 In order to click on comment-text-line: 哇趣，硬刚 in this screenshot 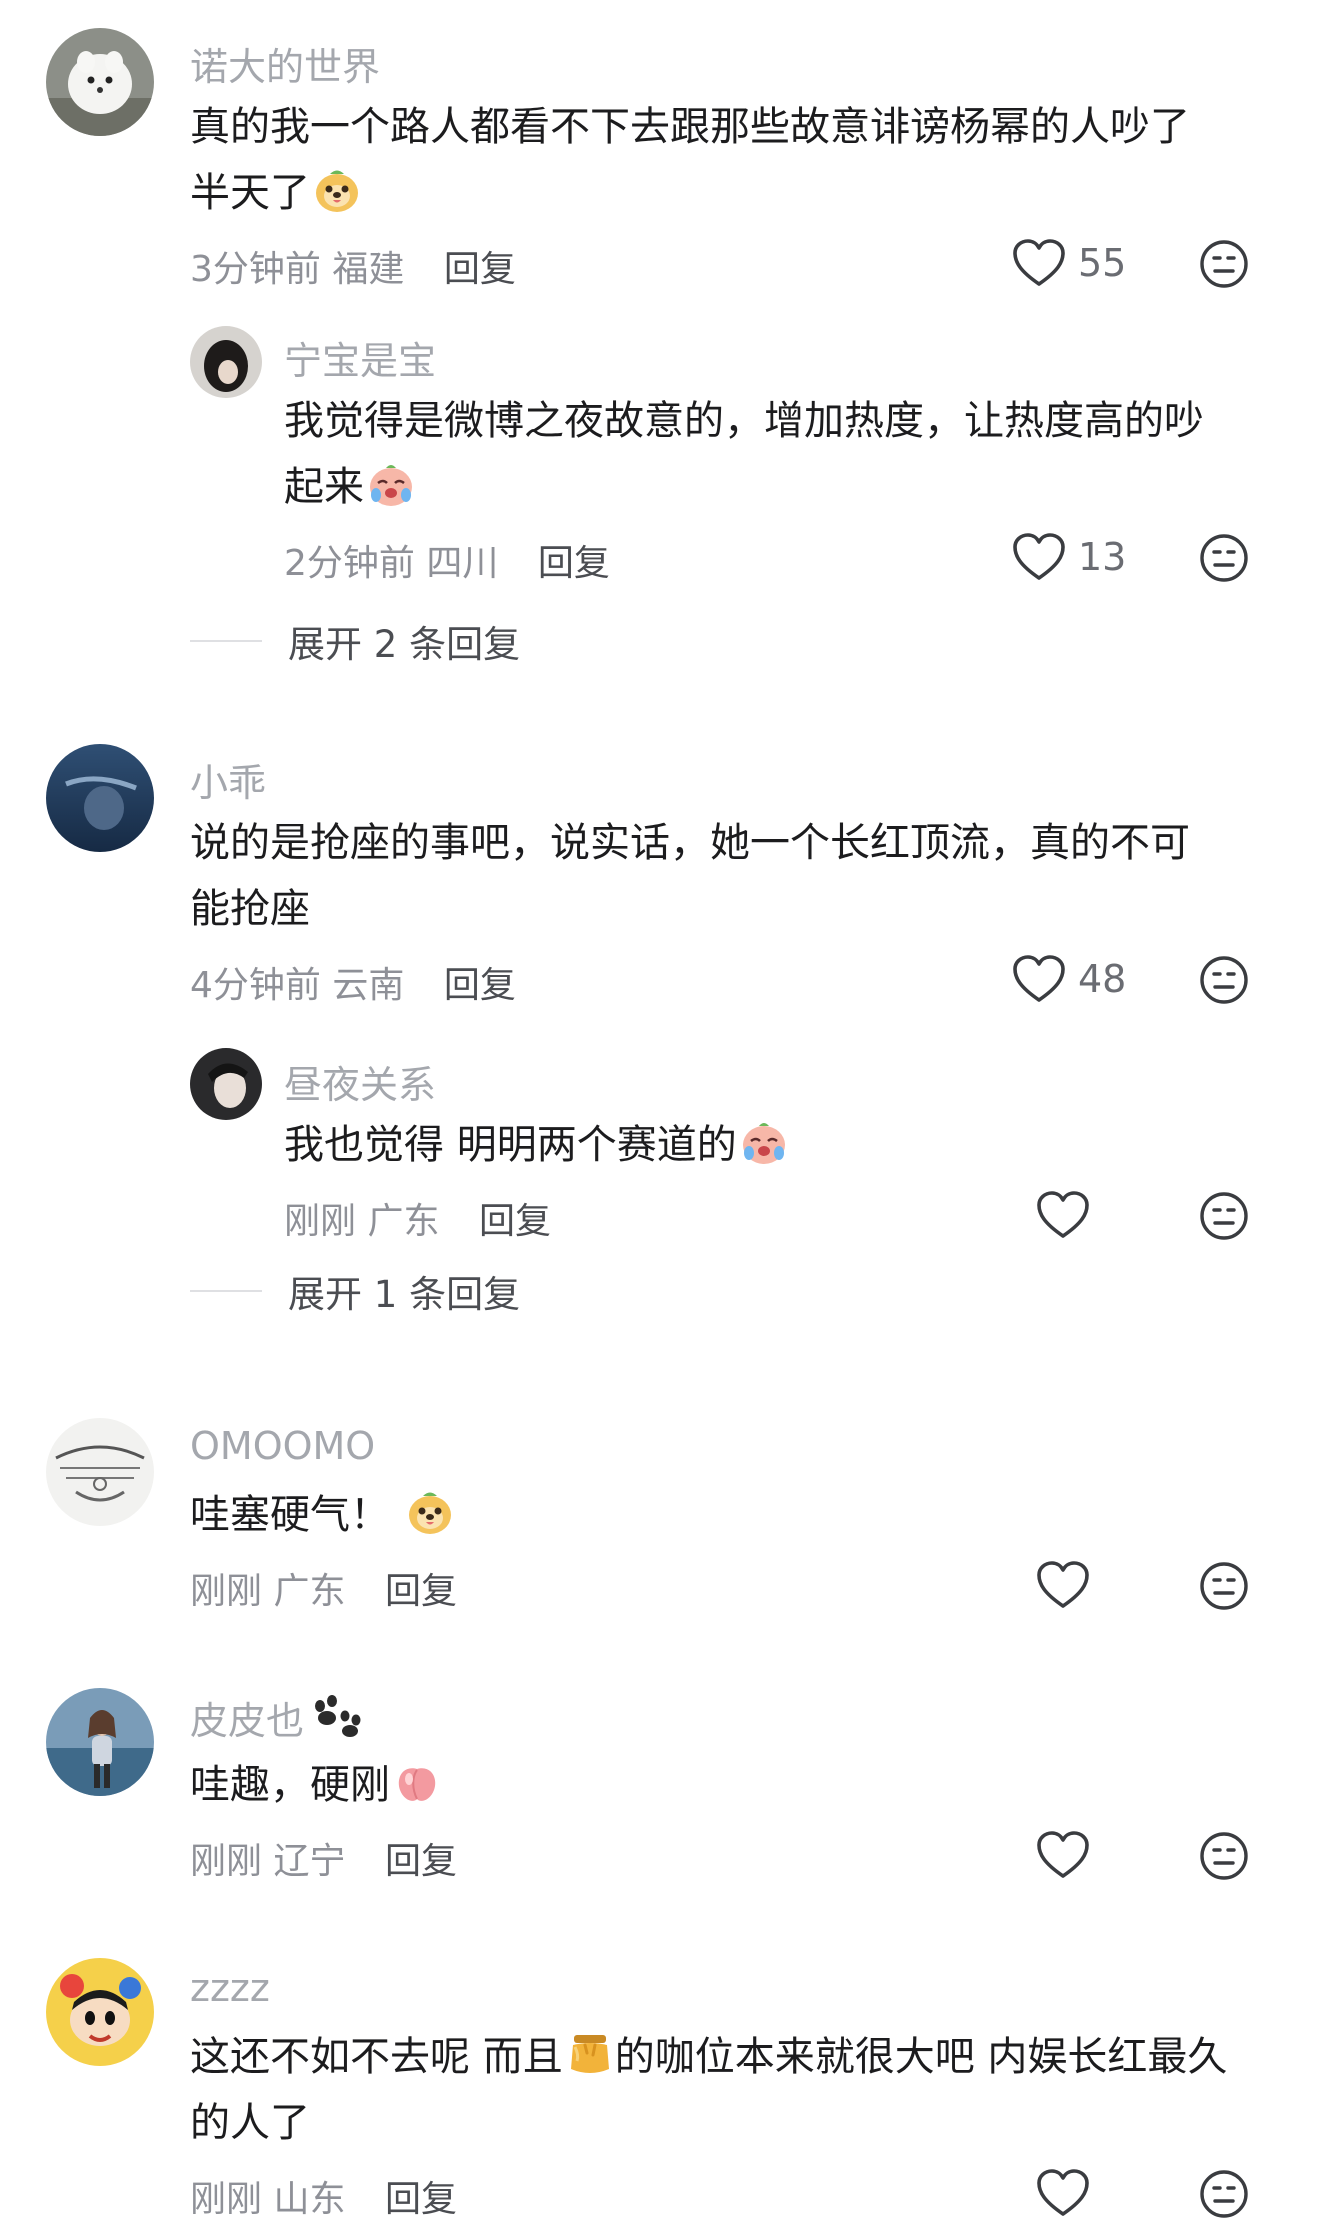, I will do `click(316, 1785)`.